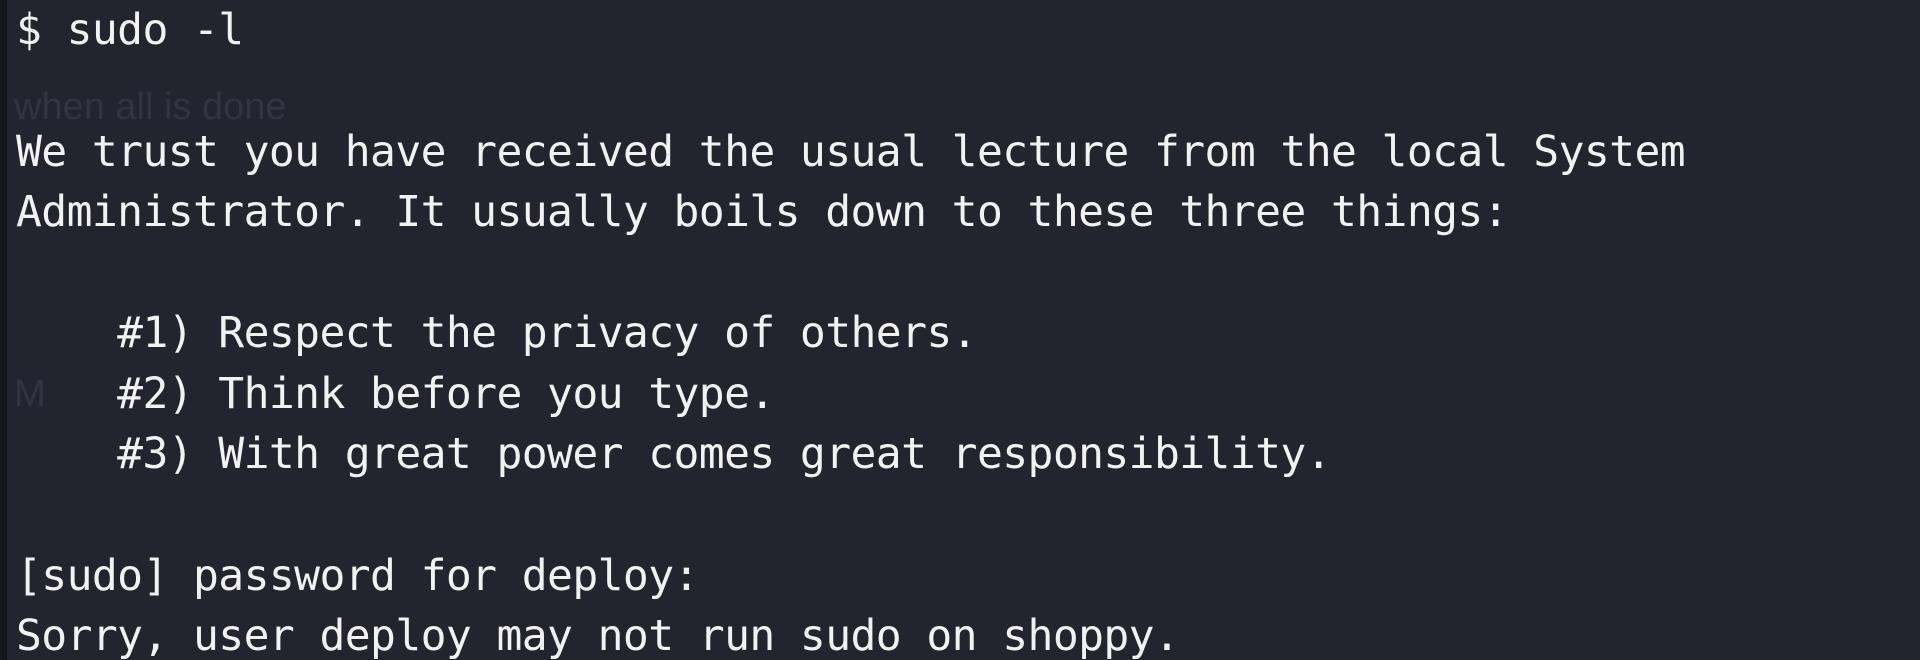 This screenshot has width=1920, height=660. I want to click on output-line: #1) Respect the privacy of others., so click(496, 333).